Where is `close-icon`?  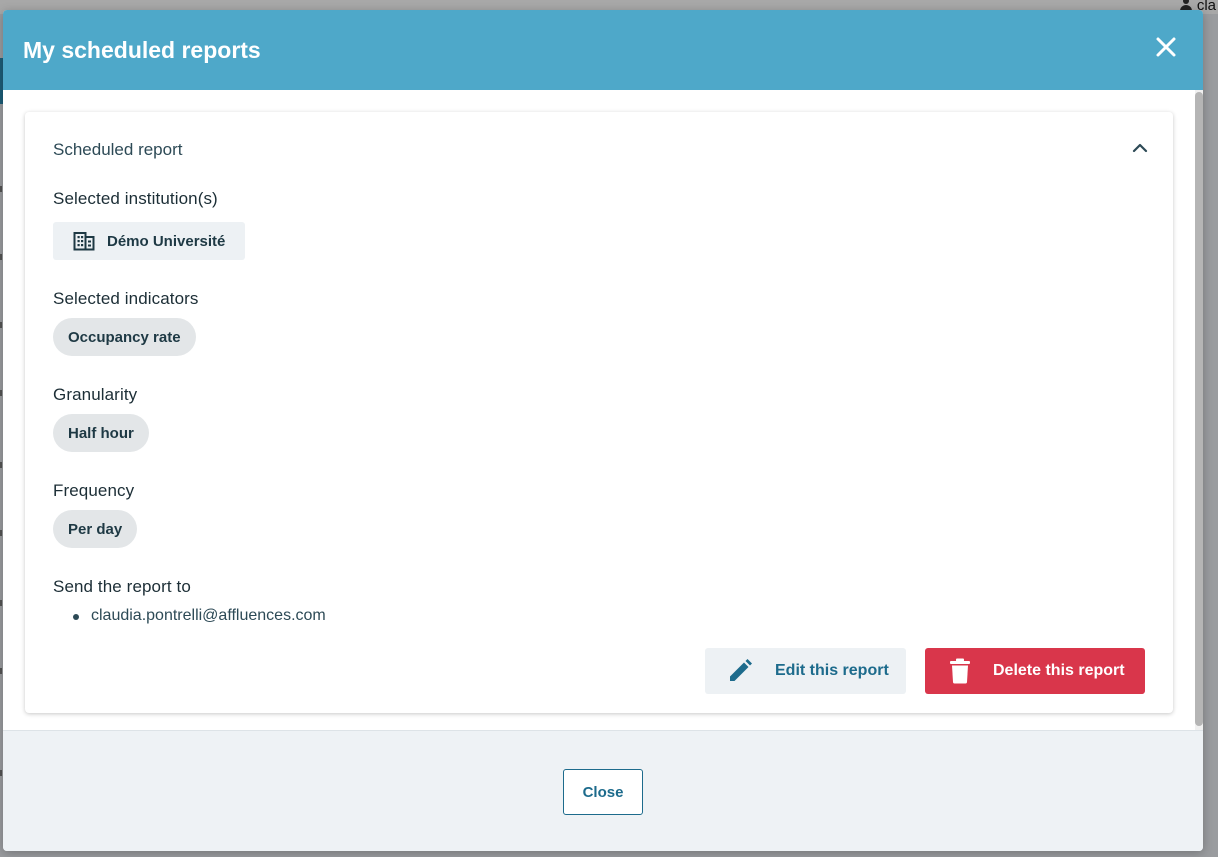 close-icon is located at coordinates (1166, 47).